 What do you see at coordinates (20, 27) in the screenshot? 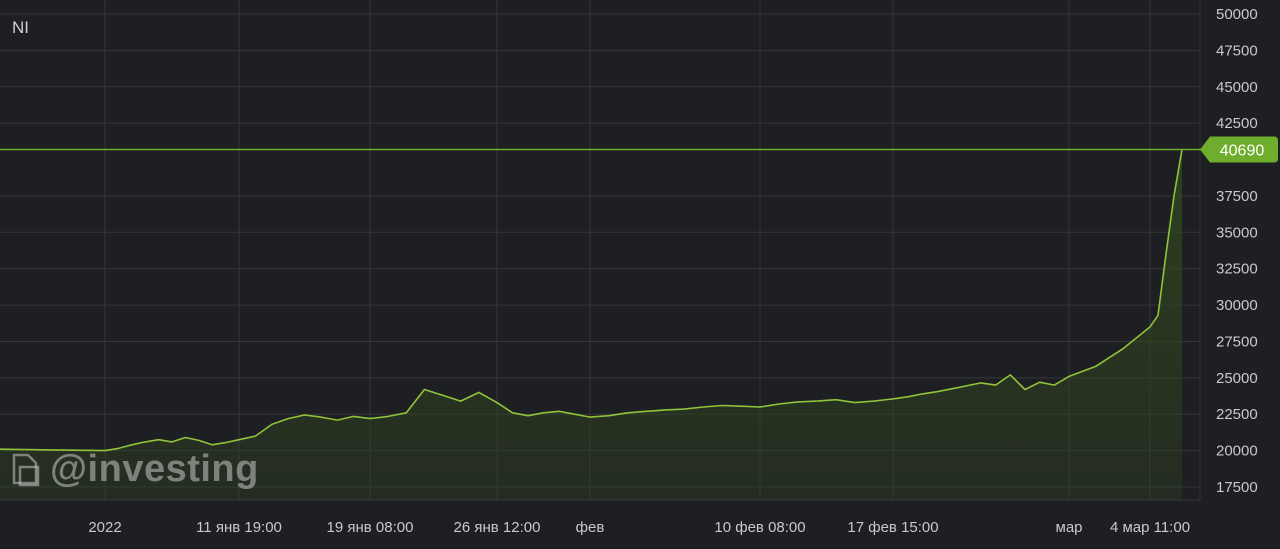
I see `symbol-label: NI` at bounding box center [20, 27].